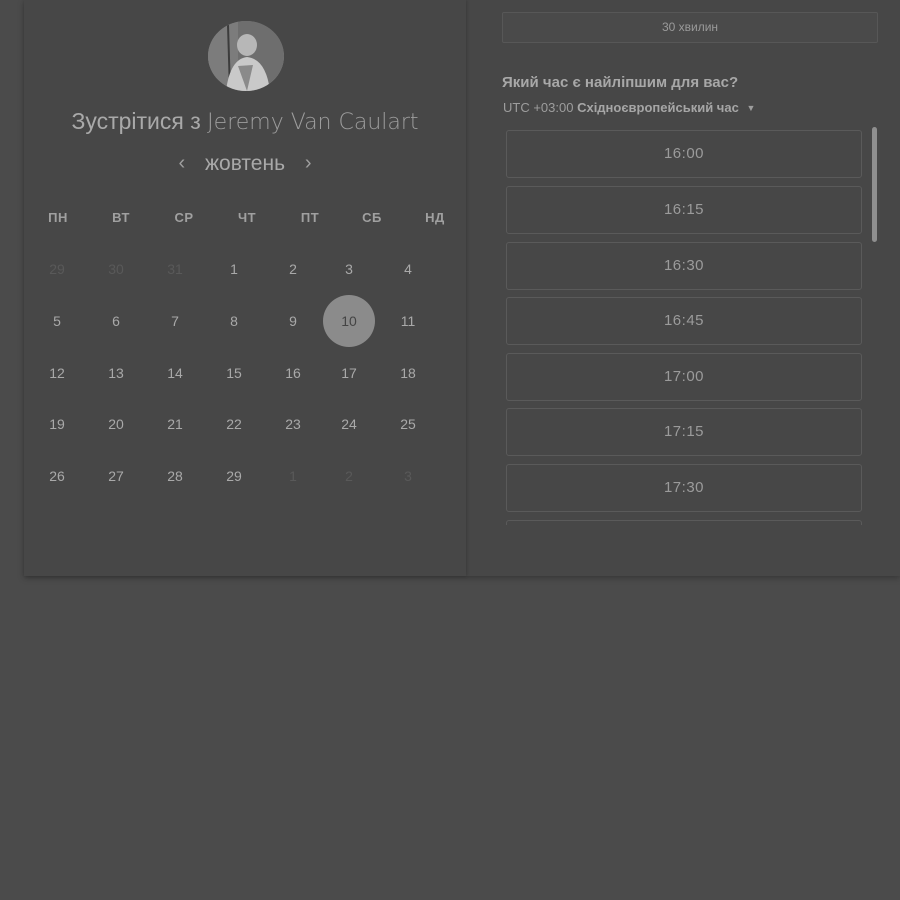  I want to click on slot-list-scrollbar, so click(874, 184).